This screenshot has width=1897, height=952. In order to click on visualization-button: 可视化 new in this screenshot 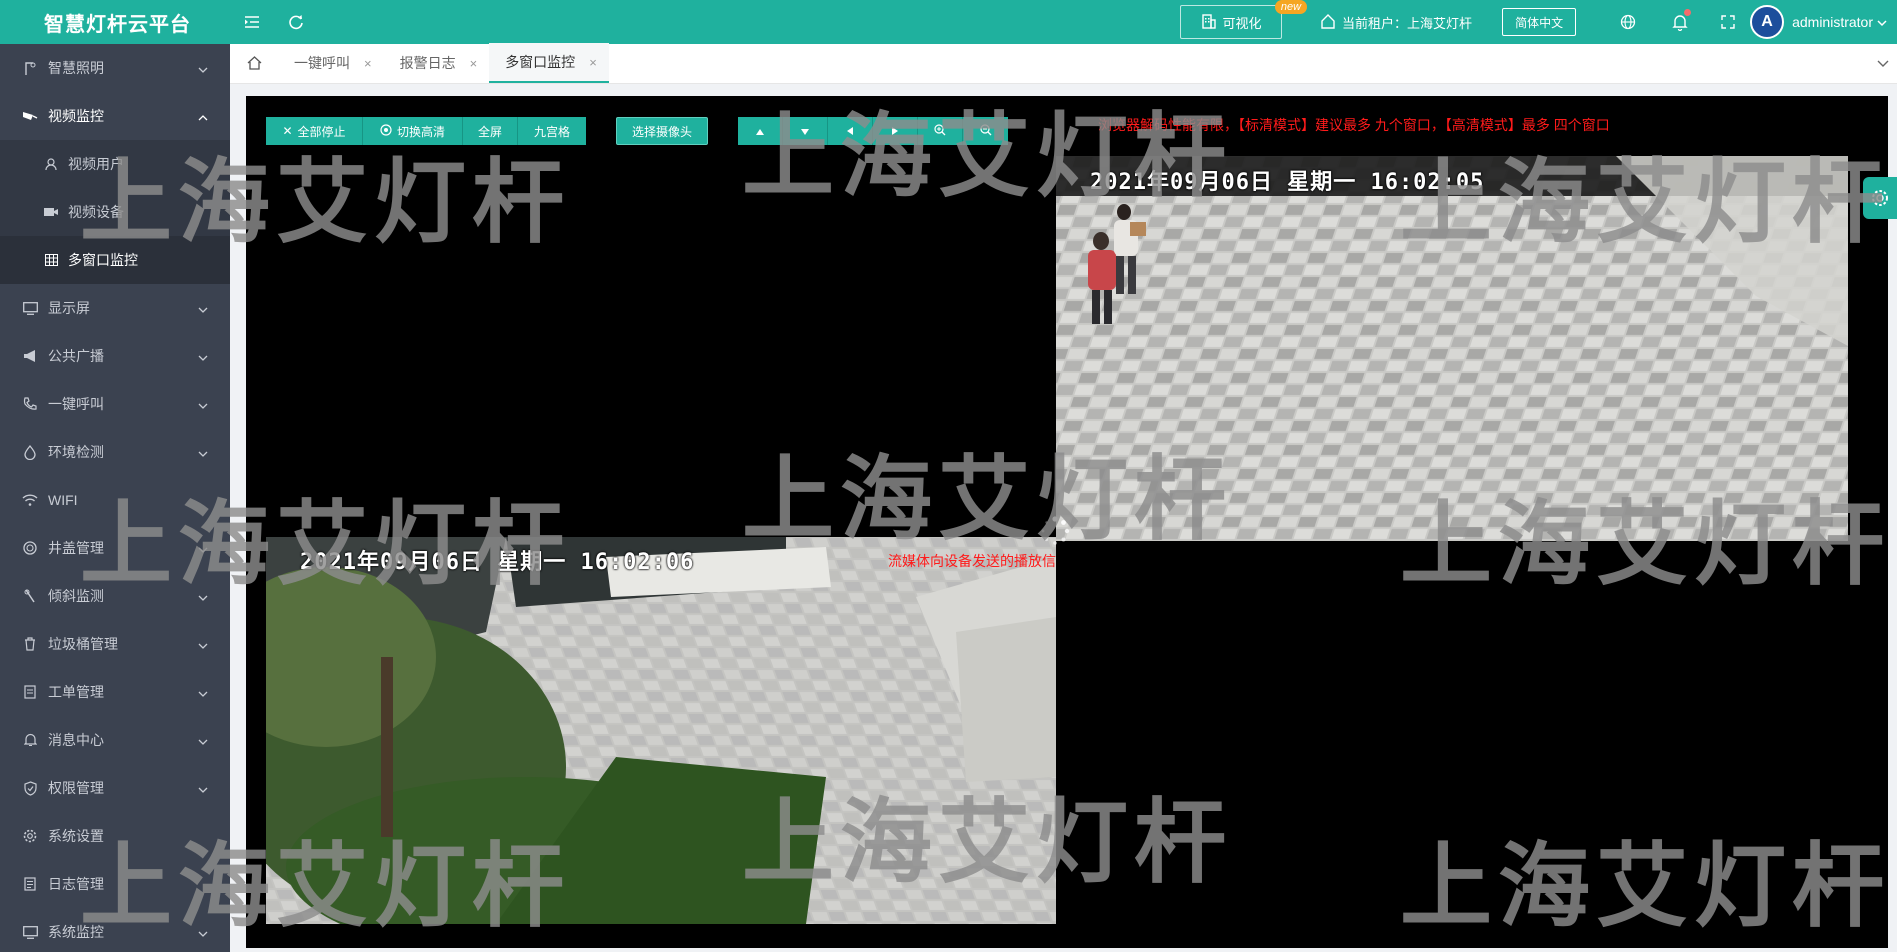, I will do `click(1244, 19)`.